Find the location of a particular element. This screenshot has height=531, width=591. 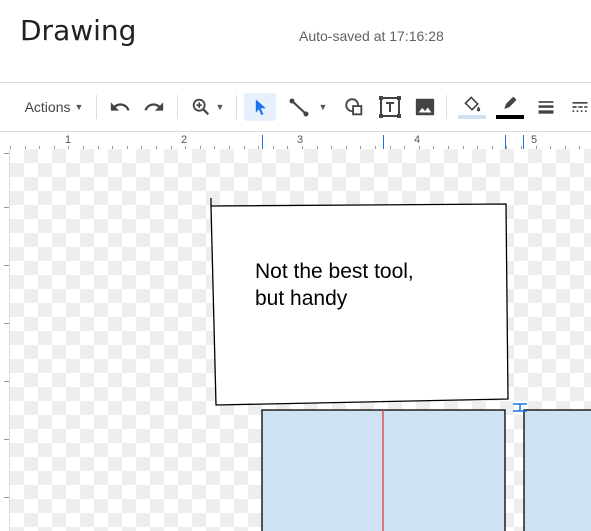

shape-icon is located at coordinates (354, 107).